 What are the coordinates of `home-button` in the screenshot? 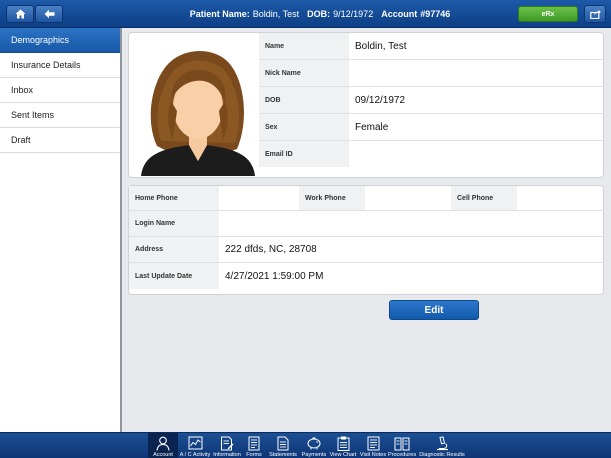 It's located at (20, 14).